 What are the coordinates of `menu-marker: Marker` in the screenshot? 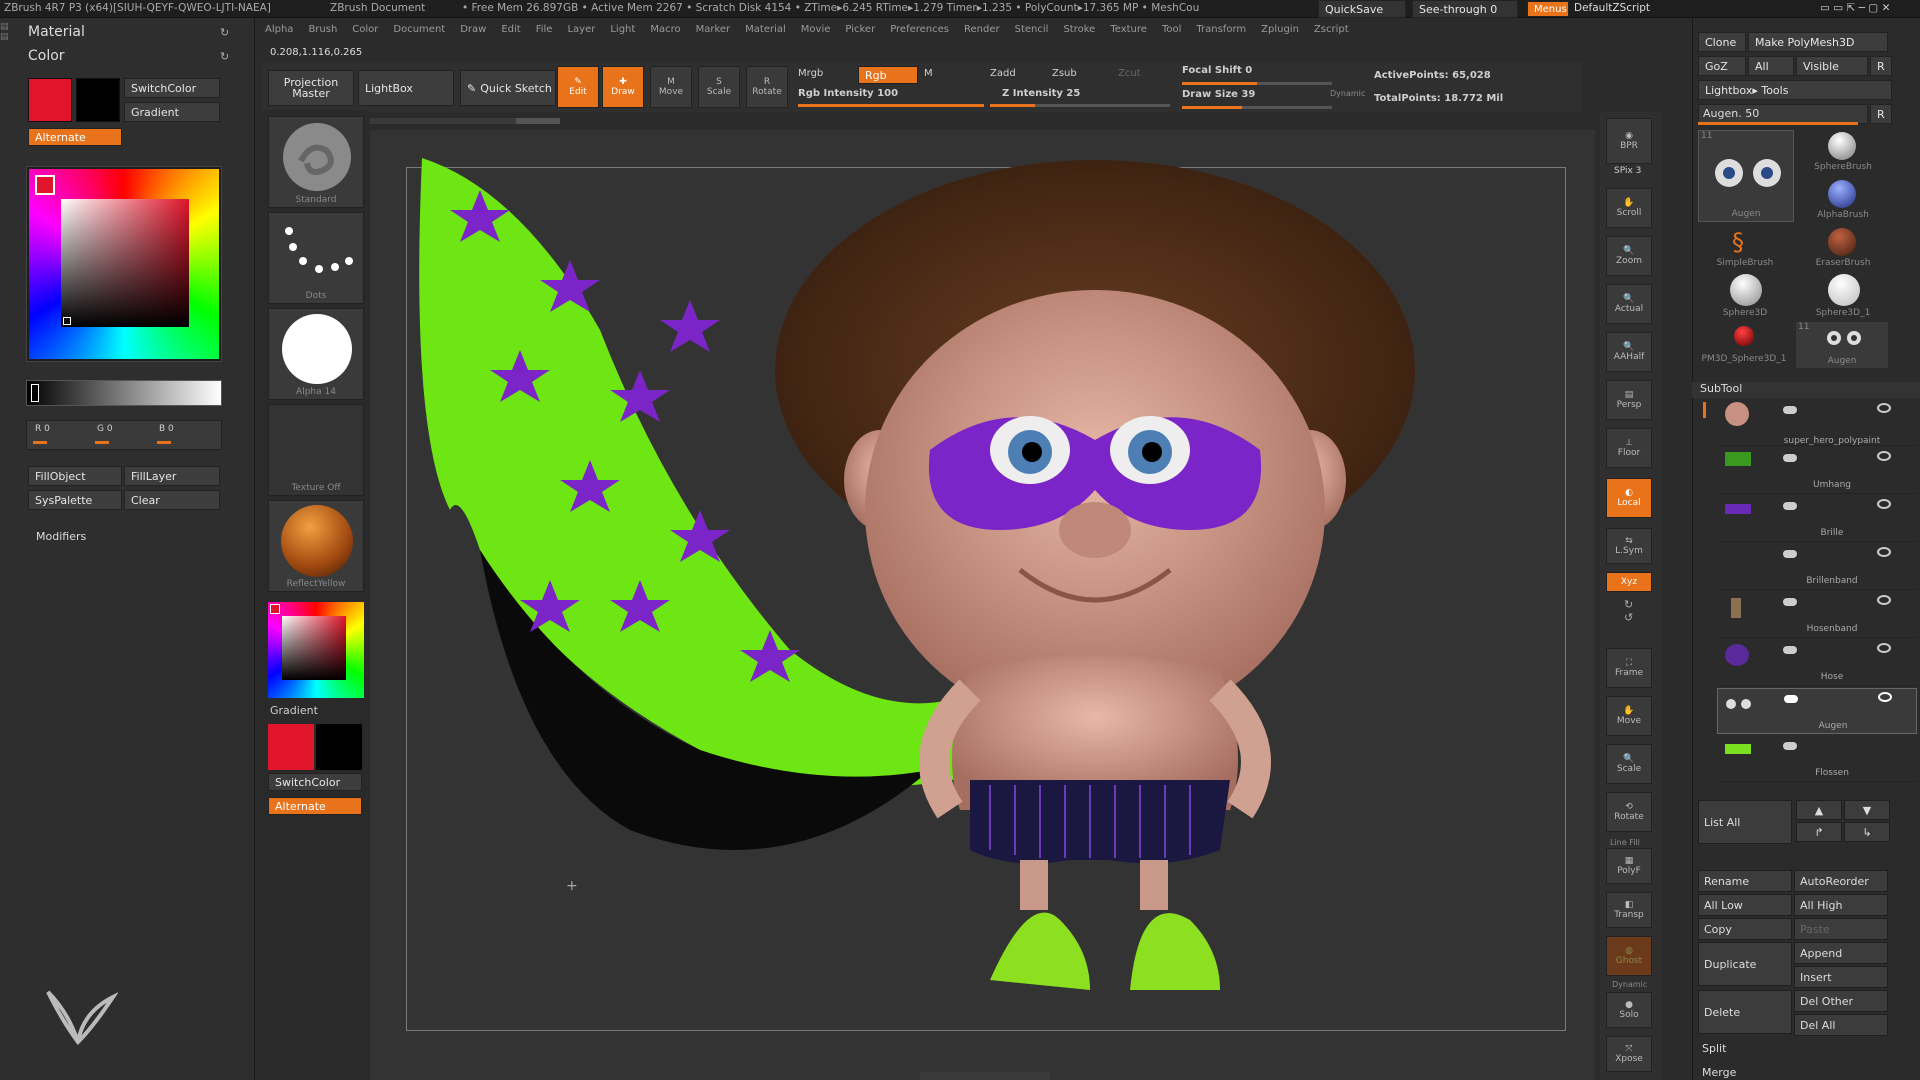 It's located at (713, 29).